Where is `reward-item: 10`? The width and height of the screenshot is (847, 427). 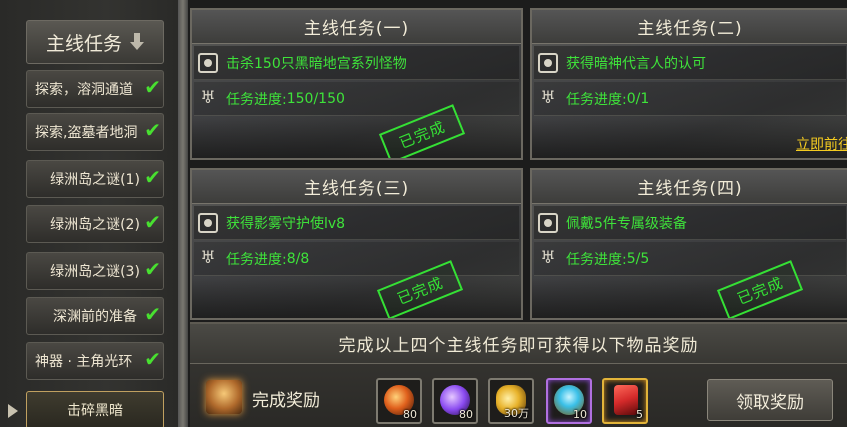
reward-item: 10 is located at coordinates (569, 401).